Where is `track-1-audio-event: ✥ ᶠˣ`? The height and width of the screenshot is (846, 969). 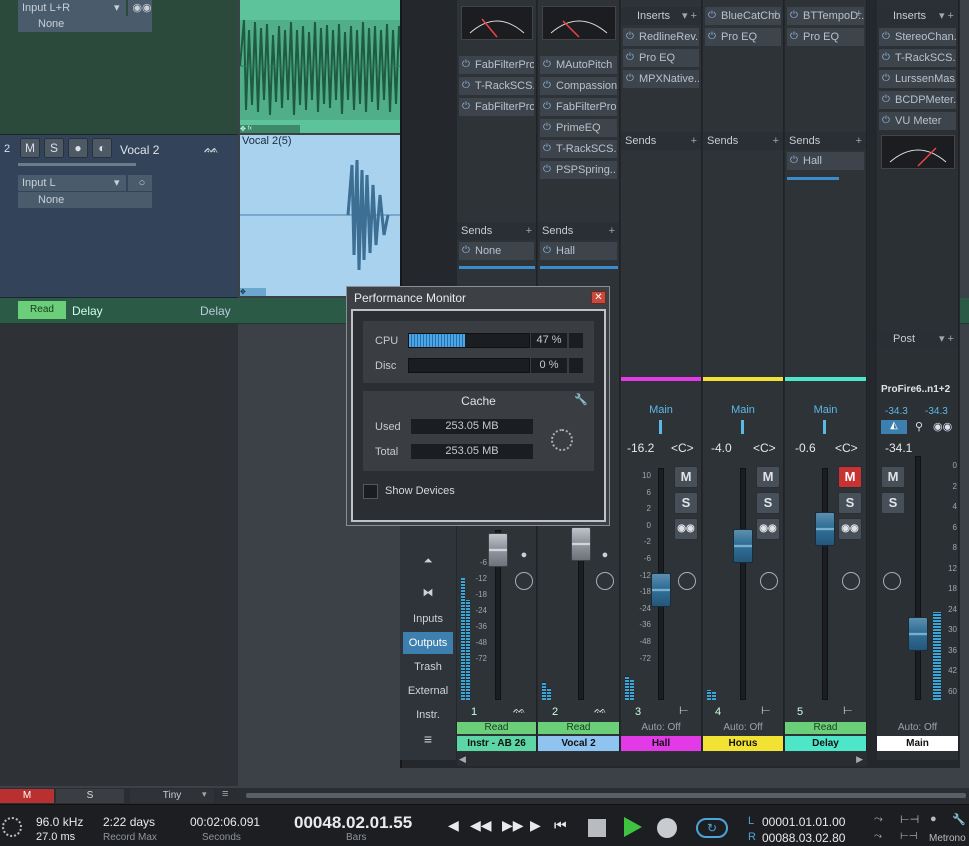 track-1-audio-event: ✥ ᶠˣ is located at coordinates (321, 66).